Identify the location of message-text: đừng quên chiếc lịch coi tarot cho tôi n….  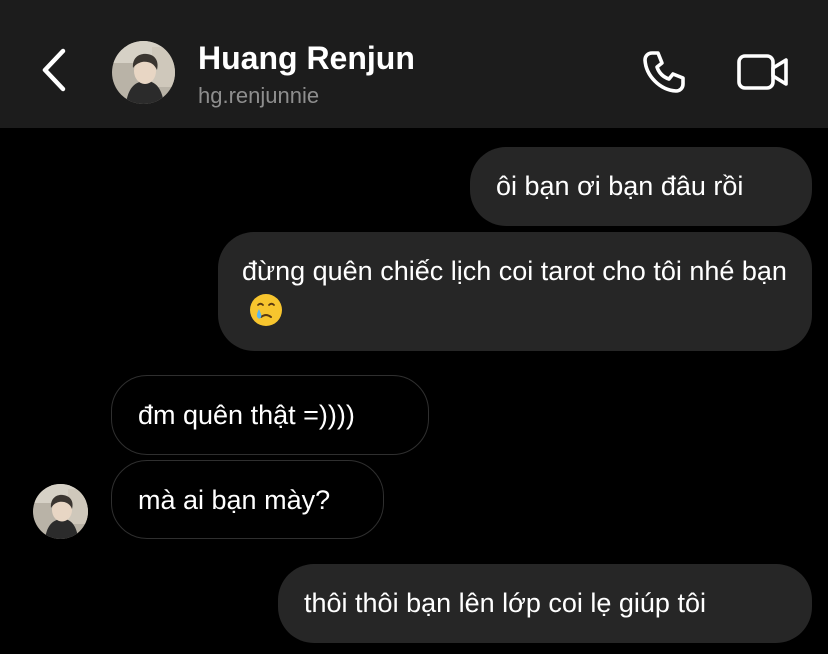
(514, 271).